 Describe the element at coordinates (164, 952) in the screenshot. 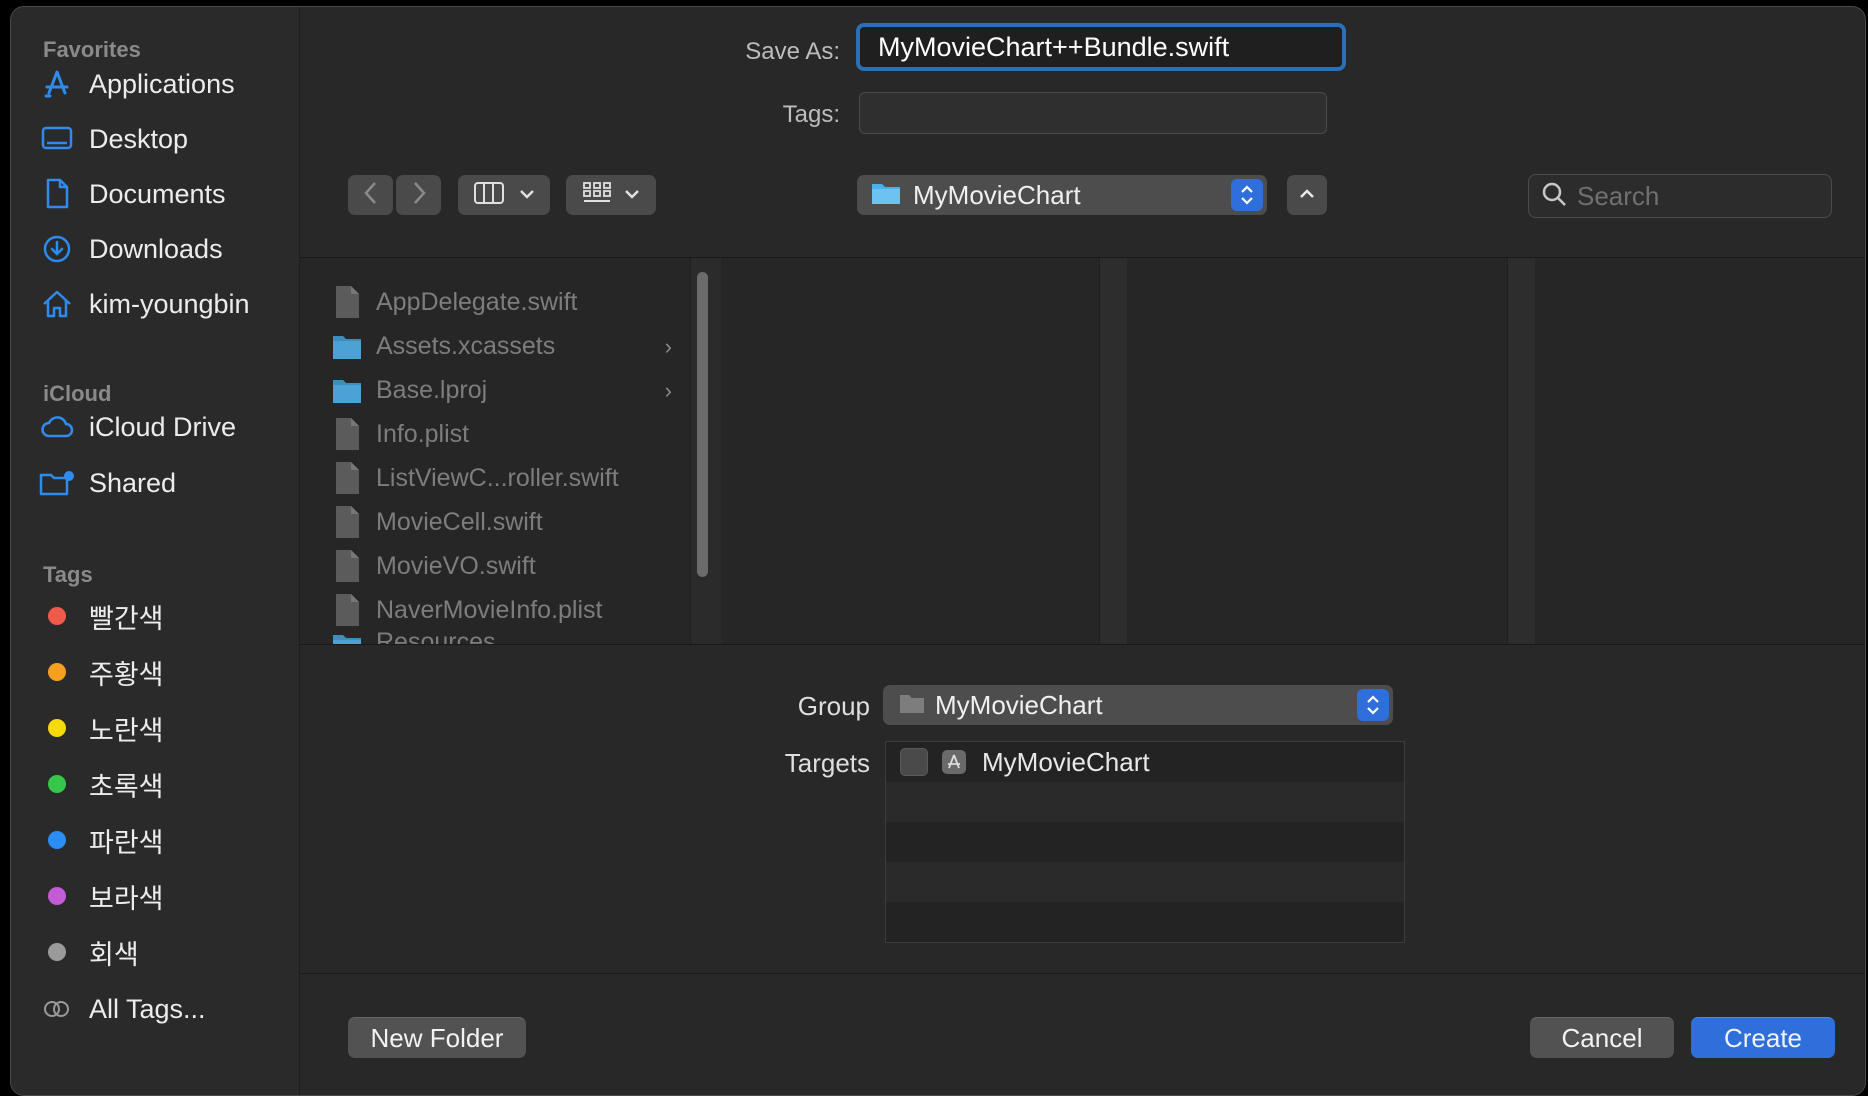

I see `sidebar-tag-gray: 회색` at that location.